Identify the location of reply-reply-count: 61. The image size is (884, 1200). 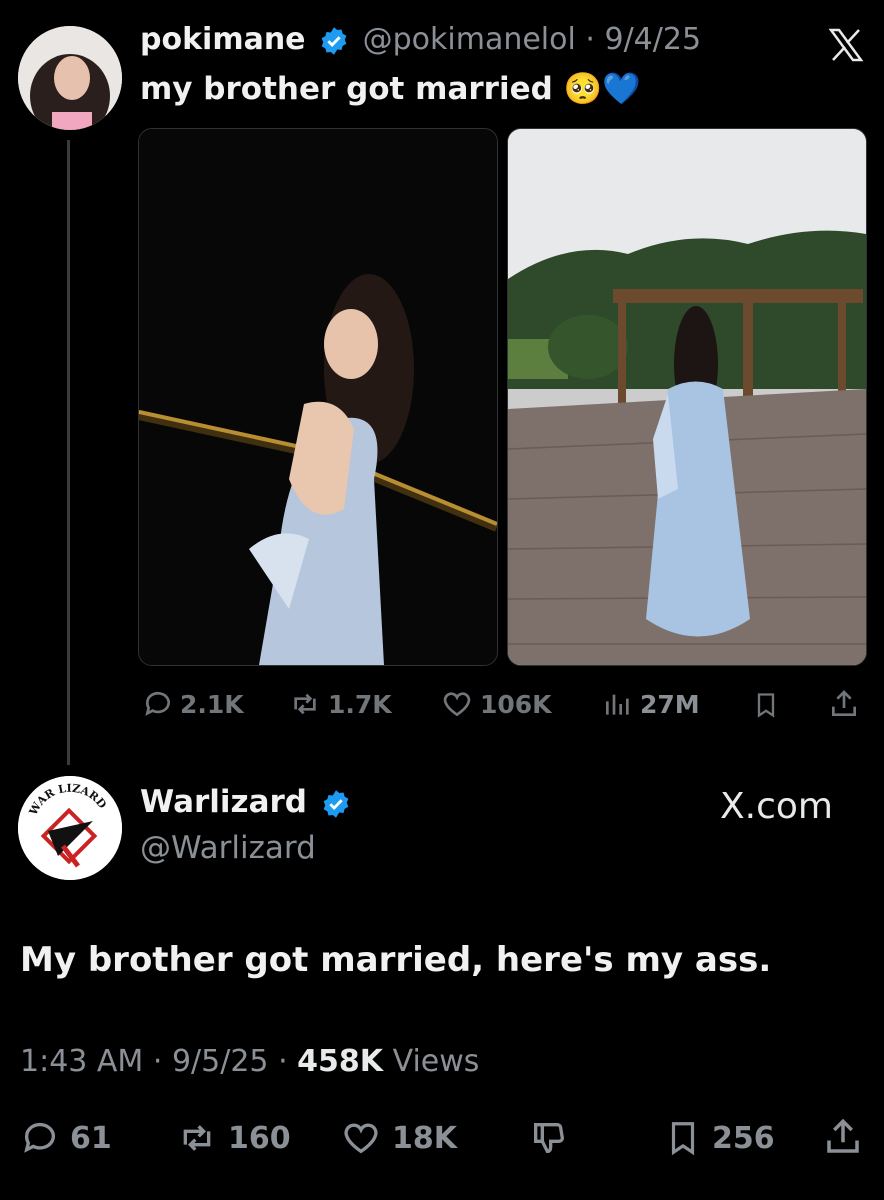
(91, 1138).